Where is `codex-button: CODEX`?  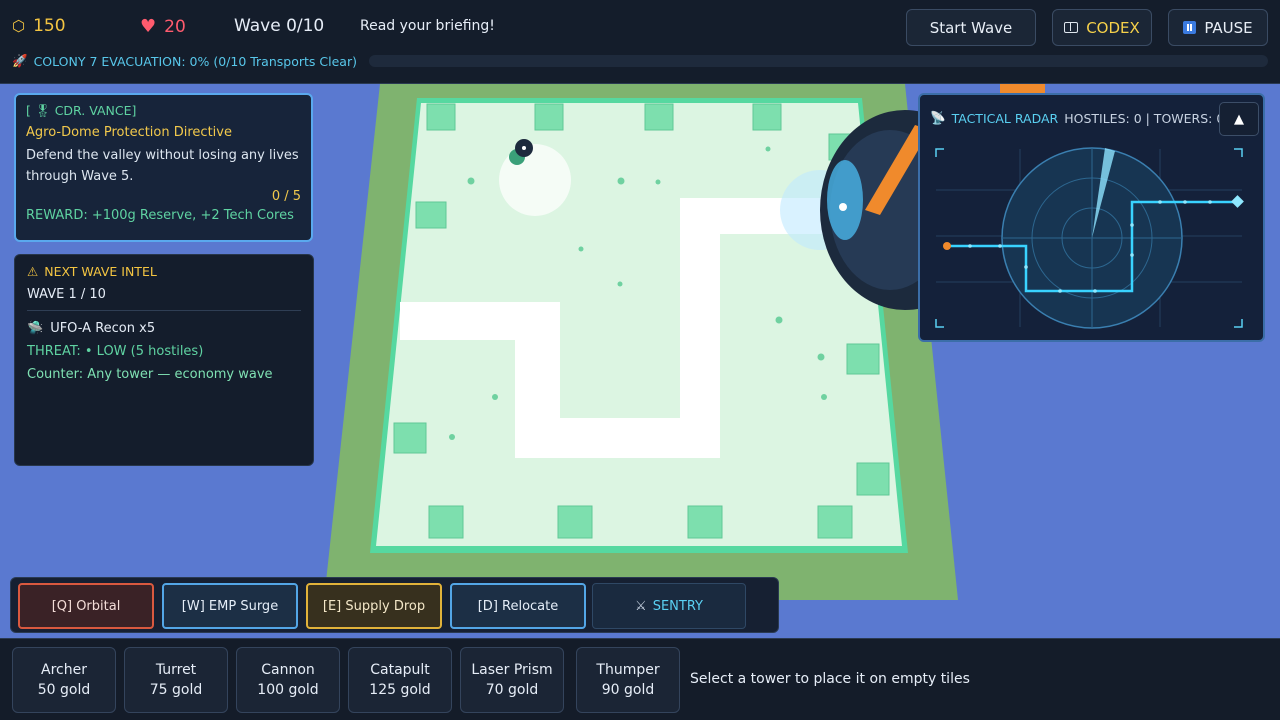 codex-button: CODEX is located at coordinates (1102, 27).